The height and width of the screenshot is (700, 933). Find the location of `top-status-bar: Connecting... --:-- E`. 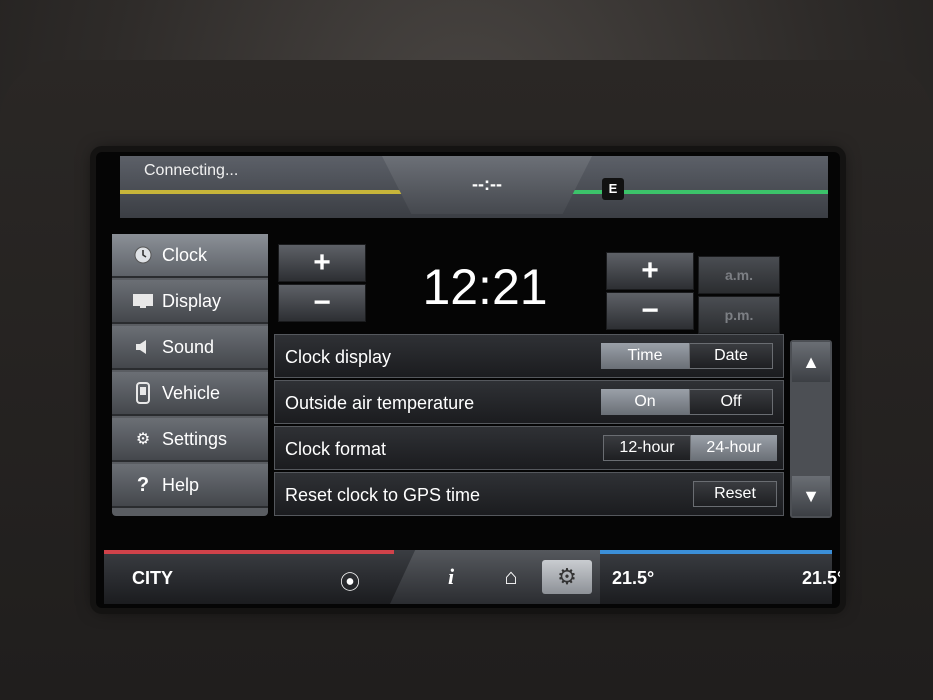

top-status-bar: Connecting... --:-- E is located at coordinates (474, 187).